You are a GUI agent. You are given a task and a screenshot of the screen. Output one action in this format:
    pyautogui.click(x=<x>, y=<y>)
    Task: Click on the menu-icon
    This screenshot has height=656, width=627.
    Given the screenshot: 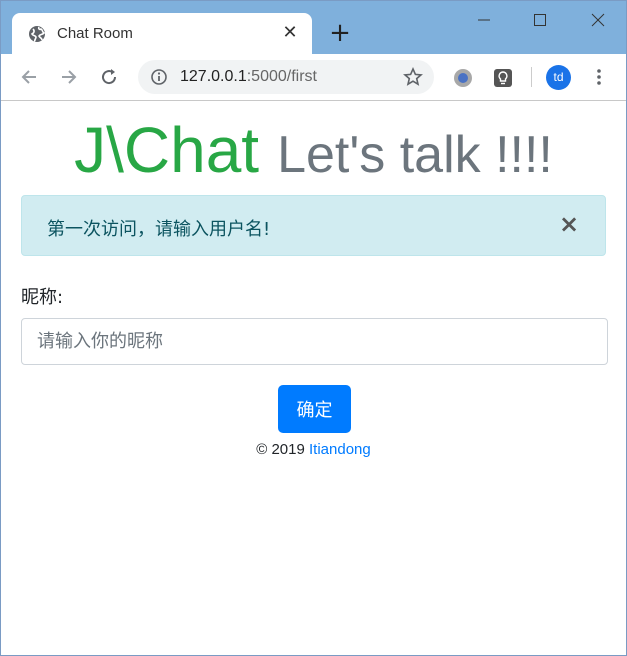 What is the action you would take?
    pyautogui.click(x=599, y=77)
    